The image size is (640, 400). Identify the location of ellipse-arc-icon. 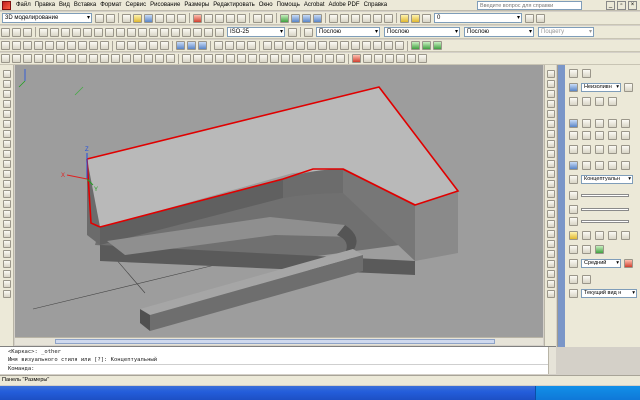
(6, 174).